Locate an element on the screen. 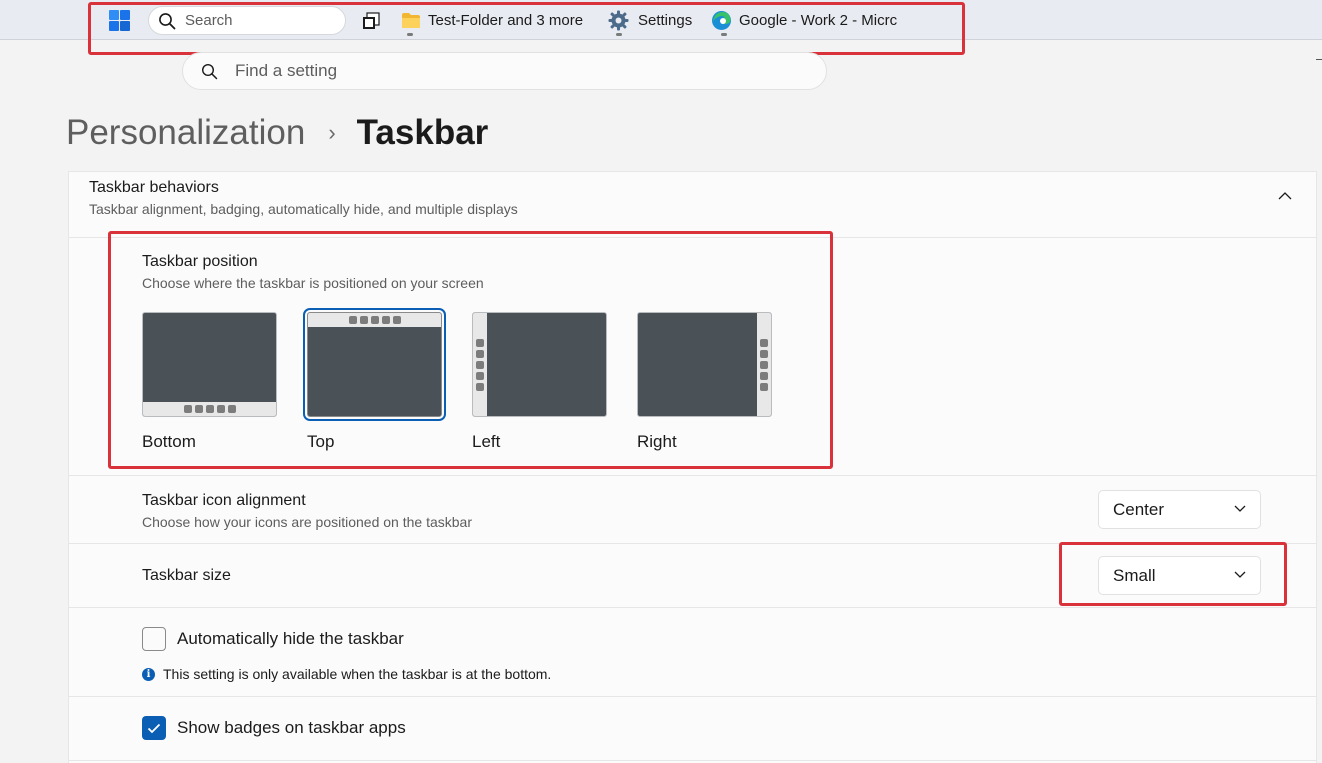  position-option-left: Left is located at coordinates (539, 381).